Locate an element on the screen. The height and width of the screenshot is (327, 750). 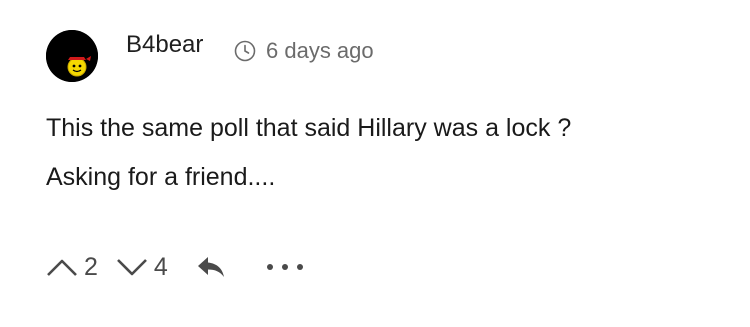
downvote-button: 4 is located at coordinates (142, 267).